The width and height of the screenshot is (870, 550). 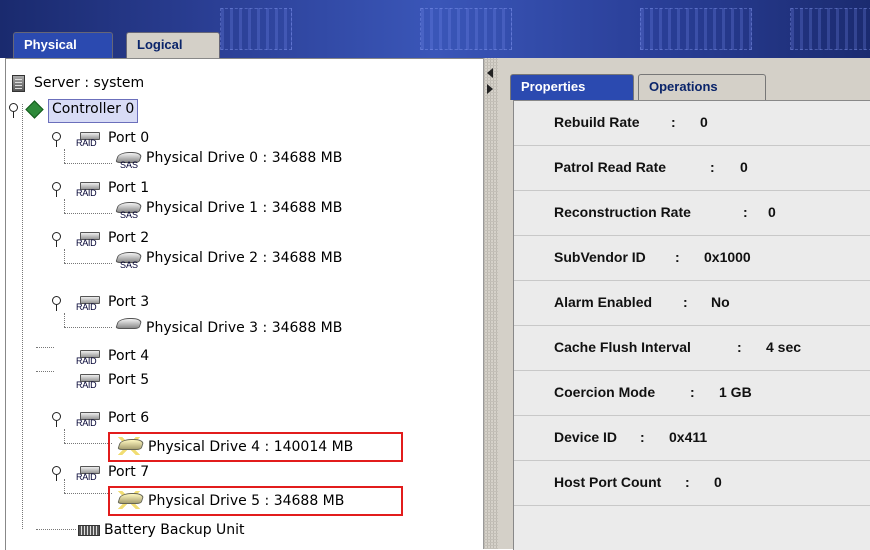 I want to click on property-row: Reconstruction Rate : 0, so click(x=692, y=213).